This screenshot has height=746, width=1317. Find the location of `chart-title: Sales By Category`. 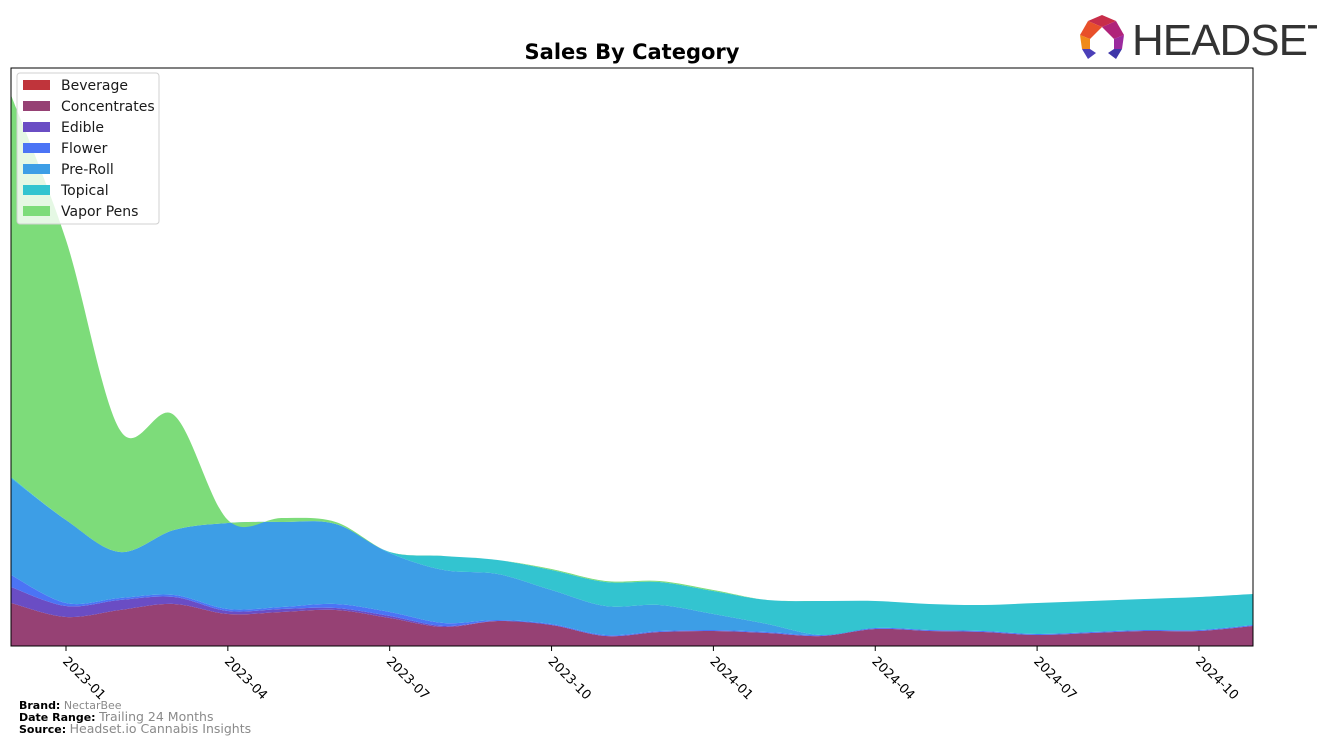

chart-title: Sales By Category is located at coordinates (632, 52).